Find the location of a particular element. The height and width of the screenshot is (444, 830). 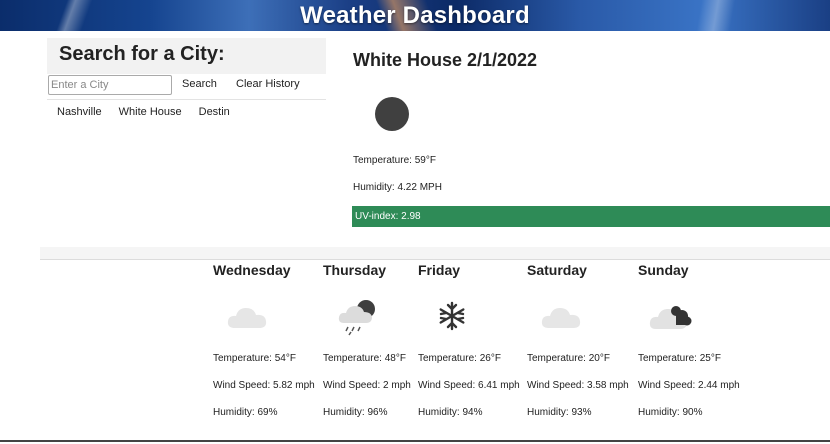

forecast-temperature: Temperature: 20°F is located at coordinates (568, 358).